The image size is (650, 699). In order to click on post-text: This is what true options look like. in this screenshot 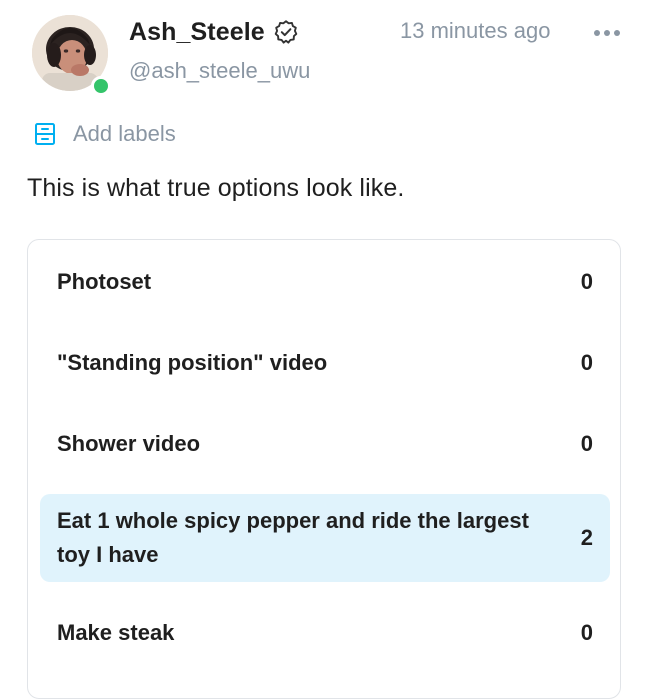, I will do `click(216, 188)`.